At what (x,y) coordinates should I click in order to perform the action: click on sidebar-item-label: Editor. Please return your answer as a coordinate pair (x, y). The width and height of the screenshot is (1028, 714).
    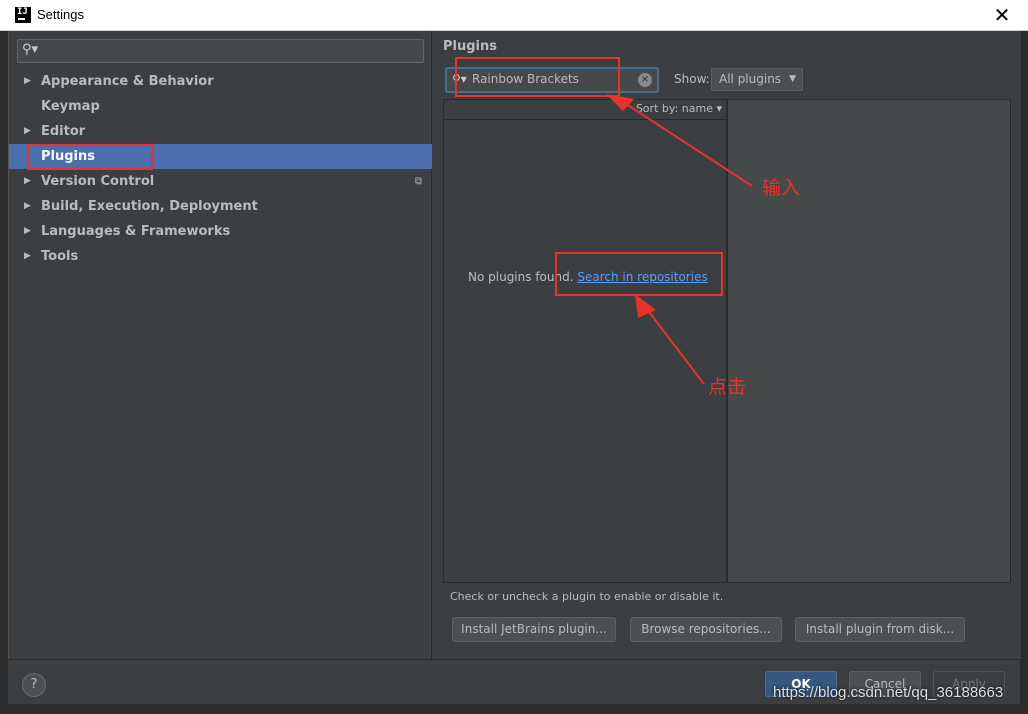
    Looking at the image, I should click on (63, 131).